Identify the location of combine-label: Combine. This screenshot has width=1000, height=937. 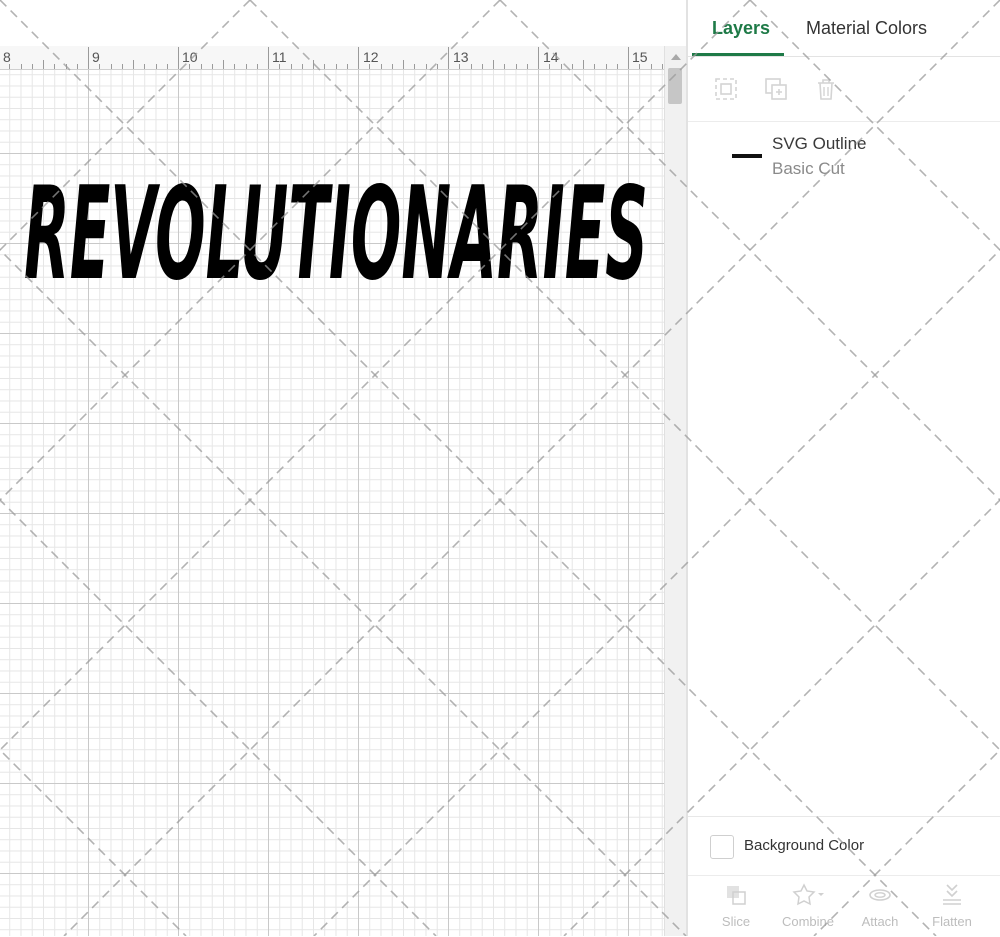
(808, 921).